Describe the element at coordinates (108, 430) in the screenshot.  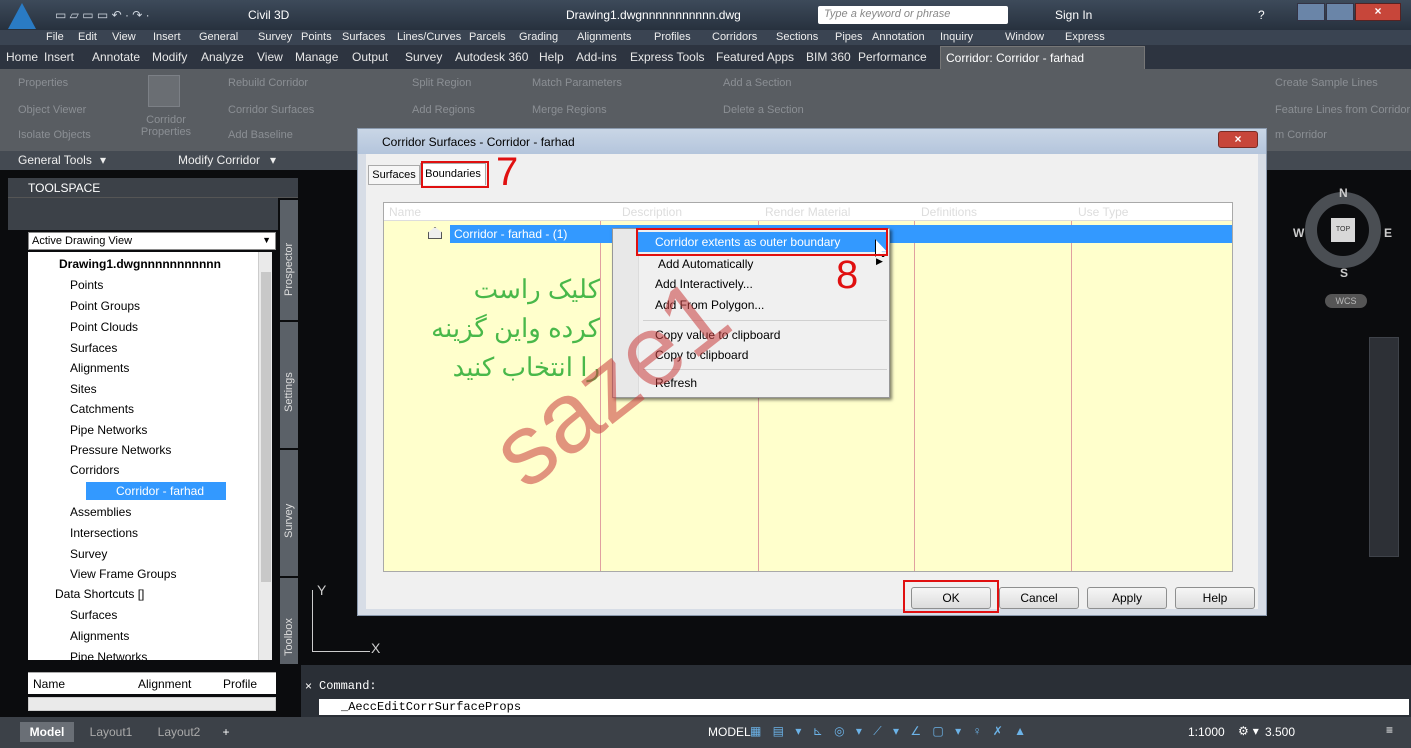
I see `tree-pipe-networks: Pipe Networks` at that location.